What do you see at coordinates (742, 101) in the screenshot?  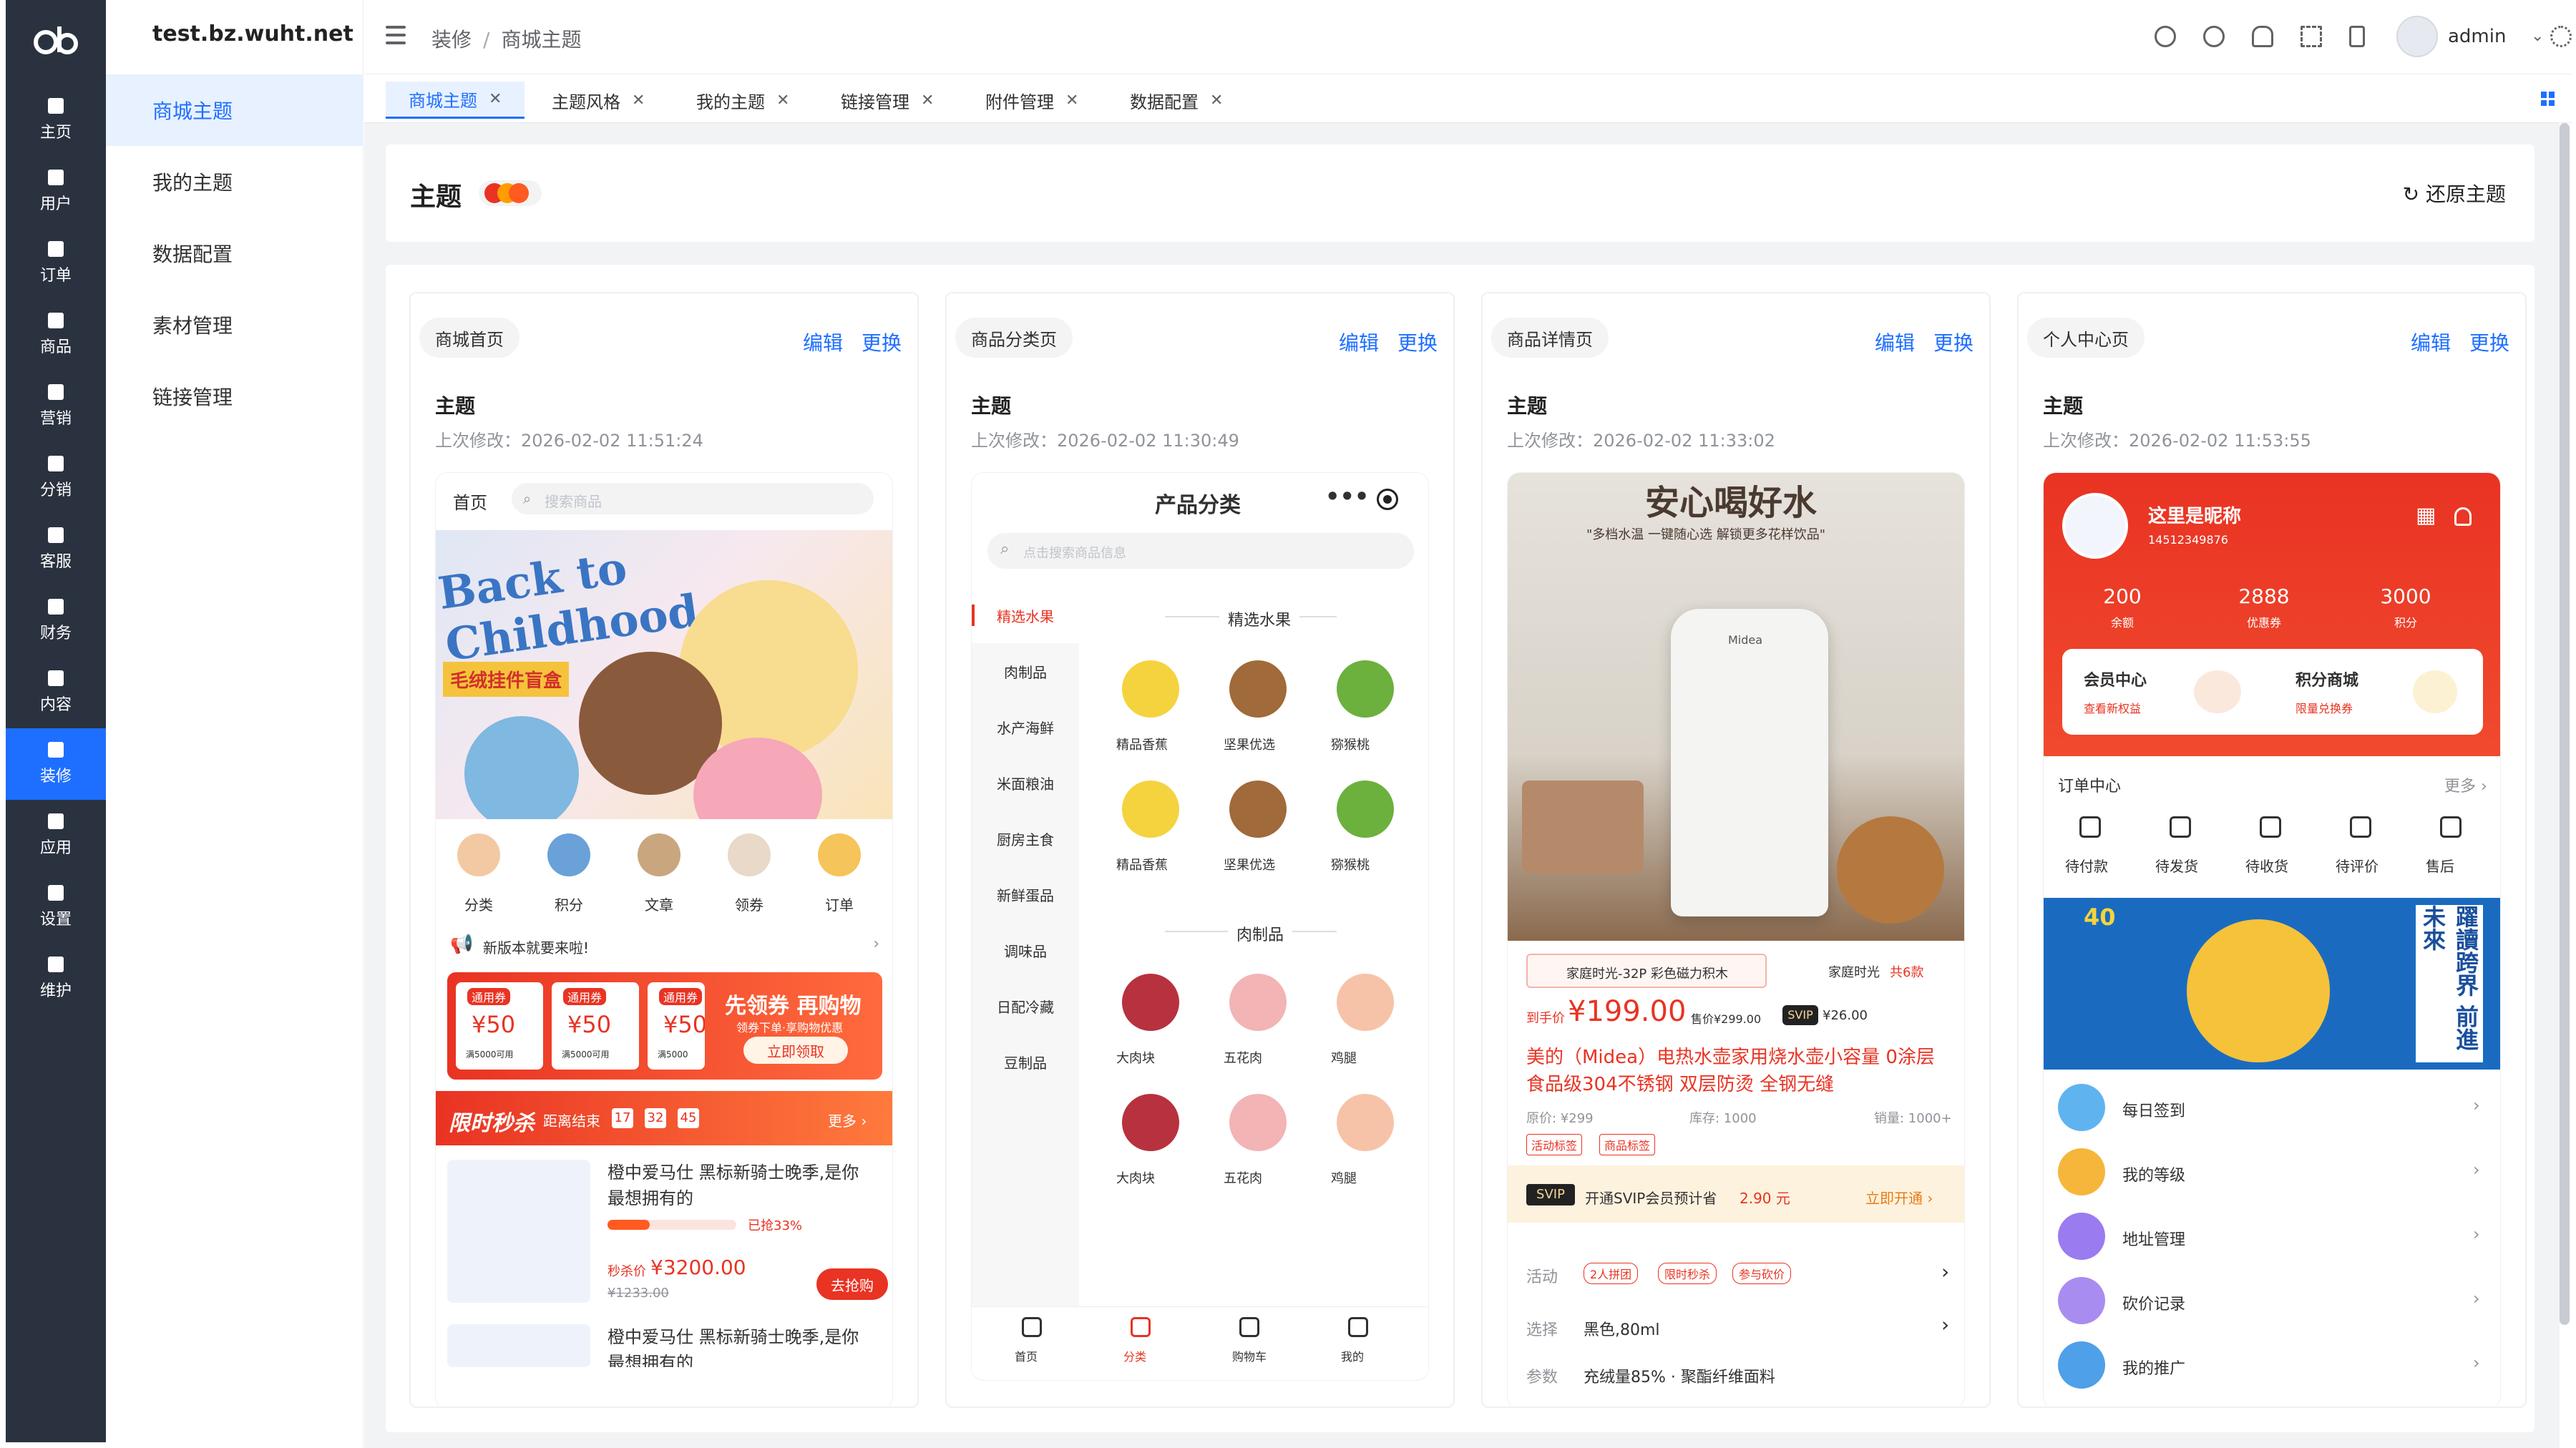 I see `tab-my-theme: 我的主题 ✕` at bounding box center [742, 101].